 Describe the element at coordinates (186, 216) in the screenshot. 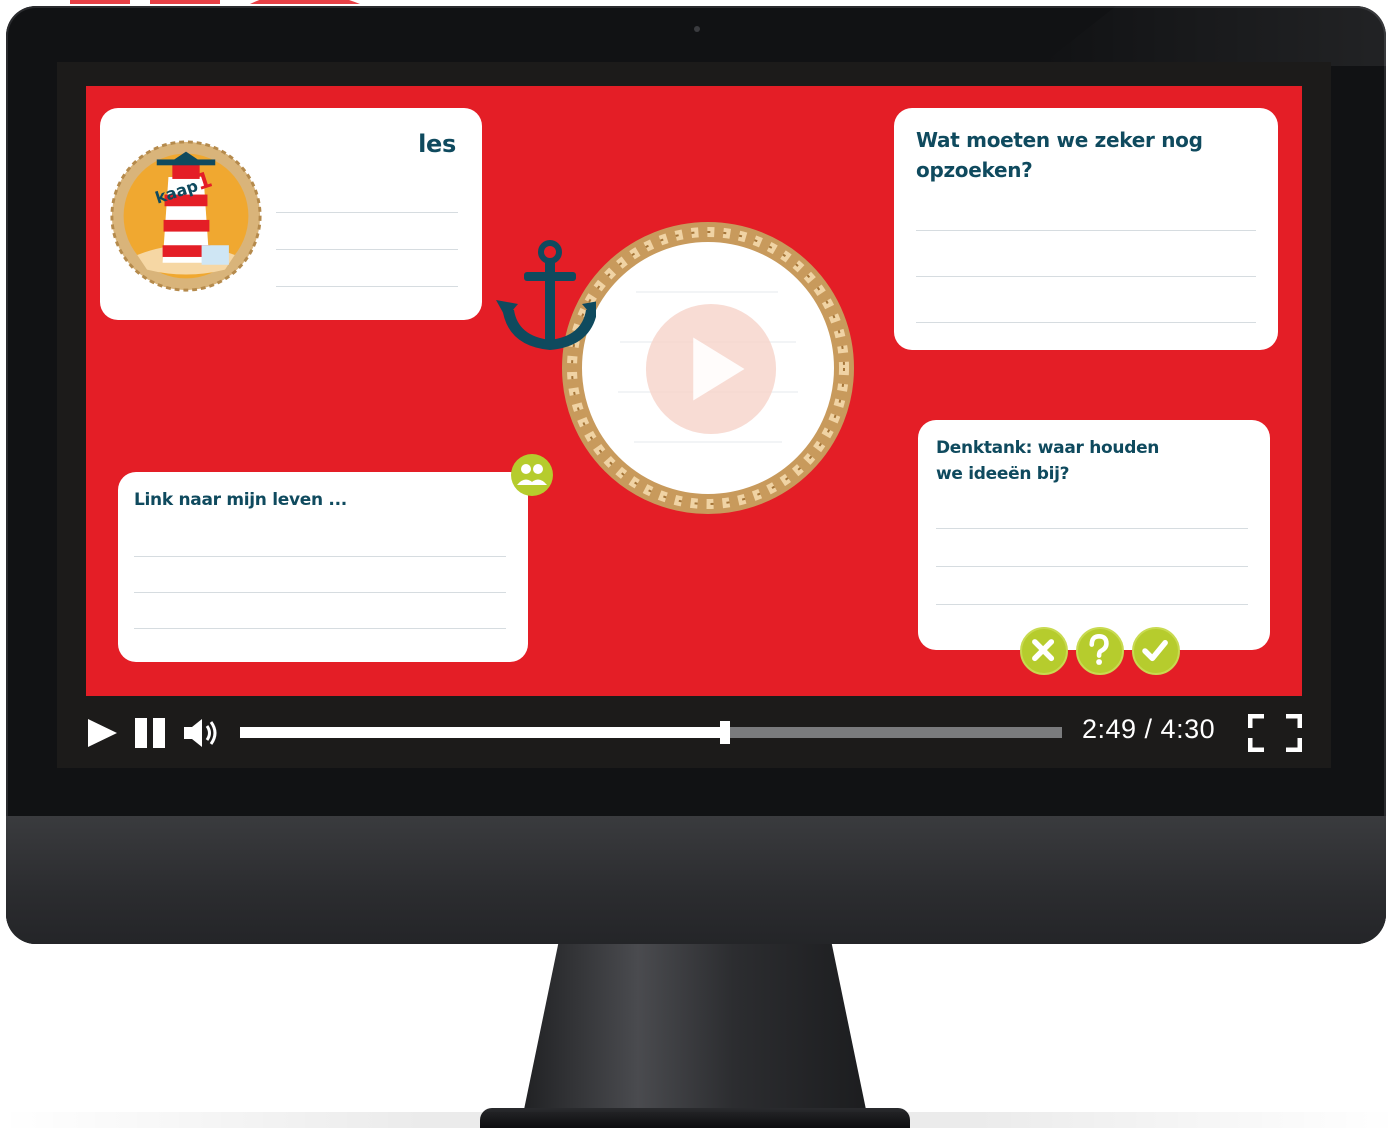

I see `lighthouse-icon` at that location.